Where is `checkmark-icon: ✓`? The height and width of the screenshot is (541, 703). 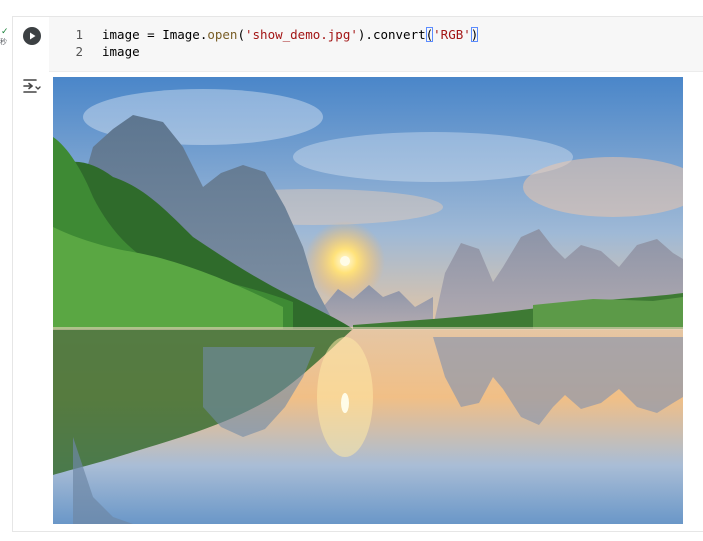
checkmark-icon: ✓ is located at coordinates (5, 32).